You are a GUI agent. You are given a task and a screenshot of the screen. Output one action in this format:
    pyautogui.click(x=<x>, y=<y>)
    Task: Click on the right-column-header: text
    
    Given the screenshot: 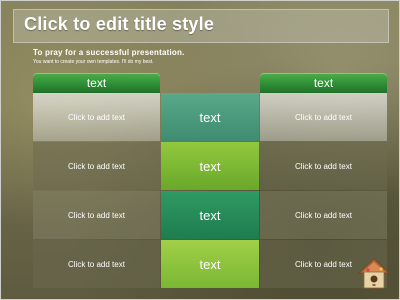 What is the action you would take?
    pyautogui.click(x=323, y=83)
    